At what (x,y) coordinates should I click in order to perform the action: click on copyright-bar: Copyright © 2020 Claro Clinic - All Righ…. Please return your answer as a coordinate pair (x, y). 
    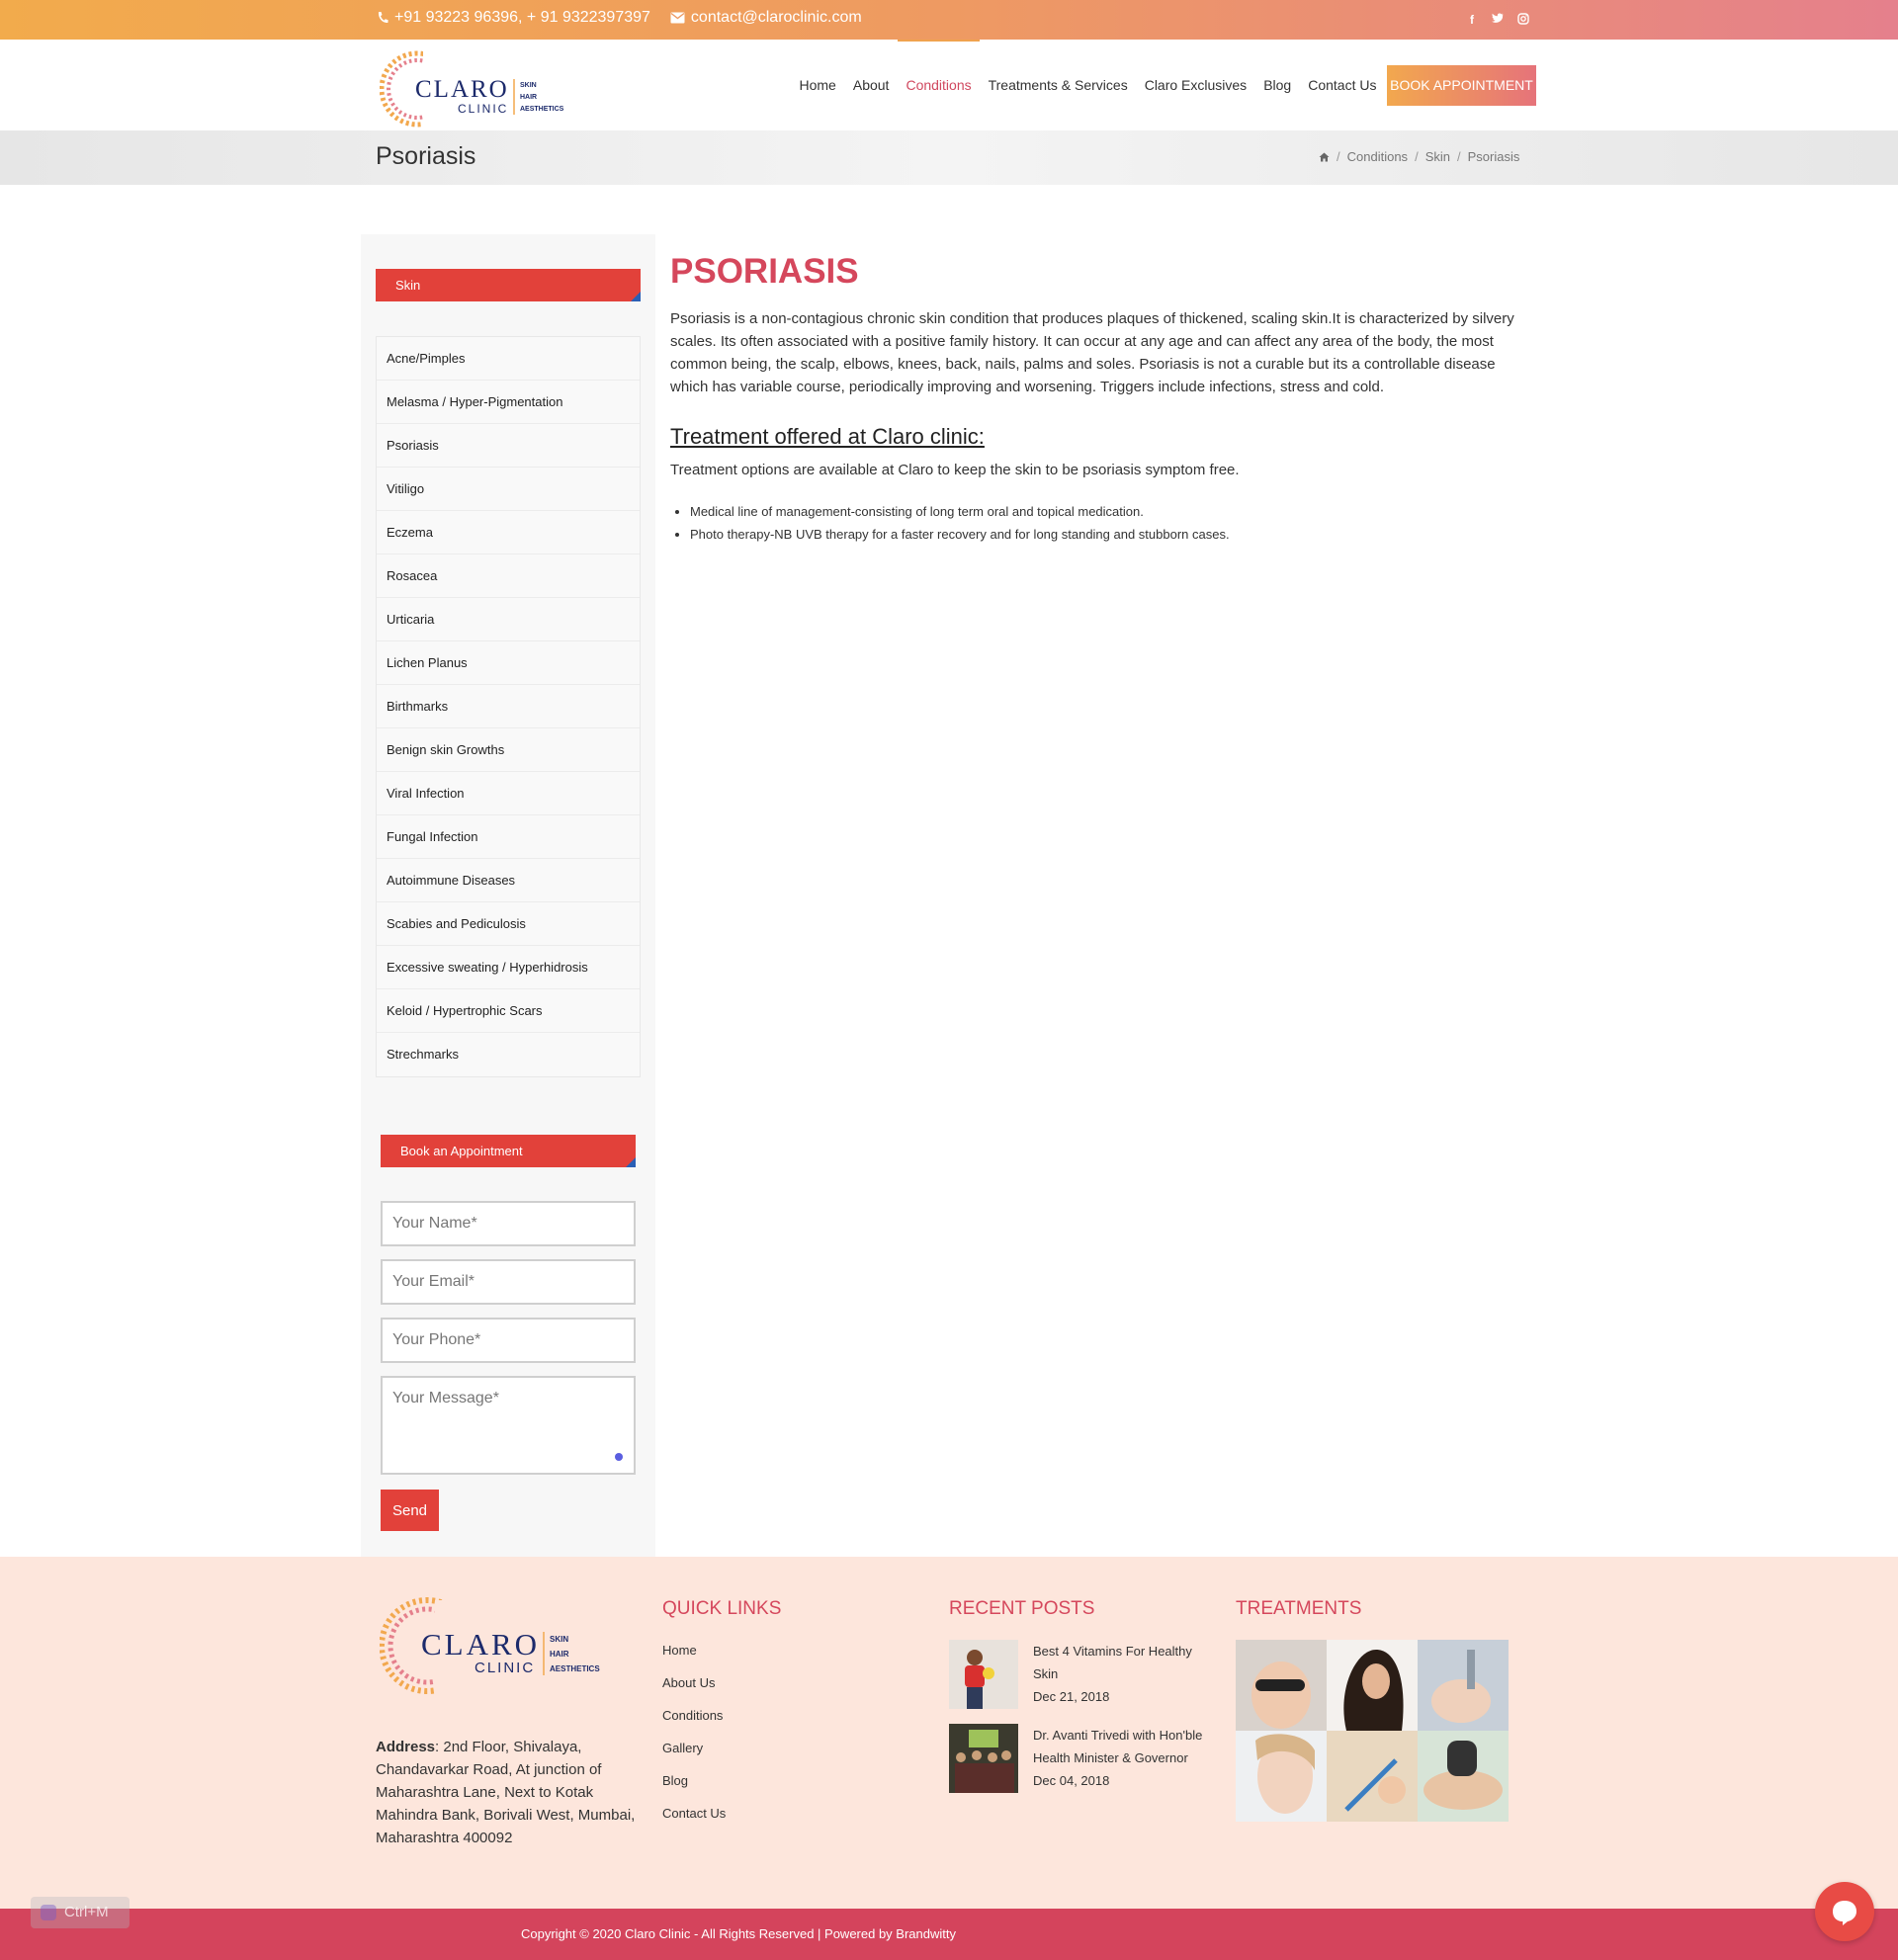
    Looking at the image, I should click on (949, 1934).